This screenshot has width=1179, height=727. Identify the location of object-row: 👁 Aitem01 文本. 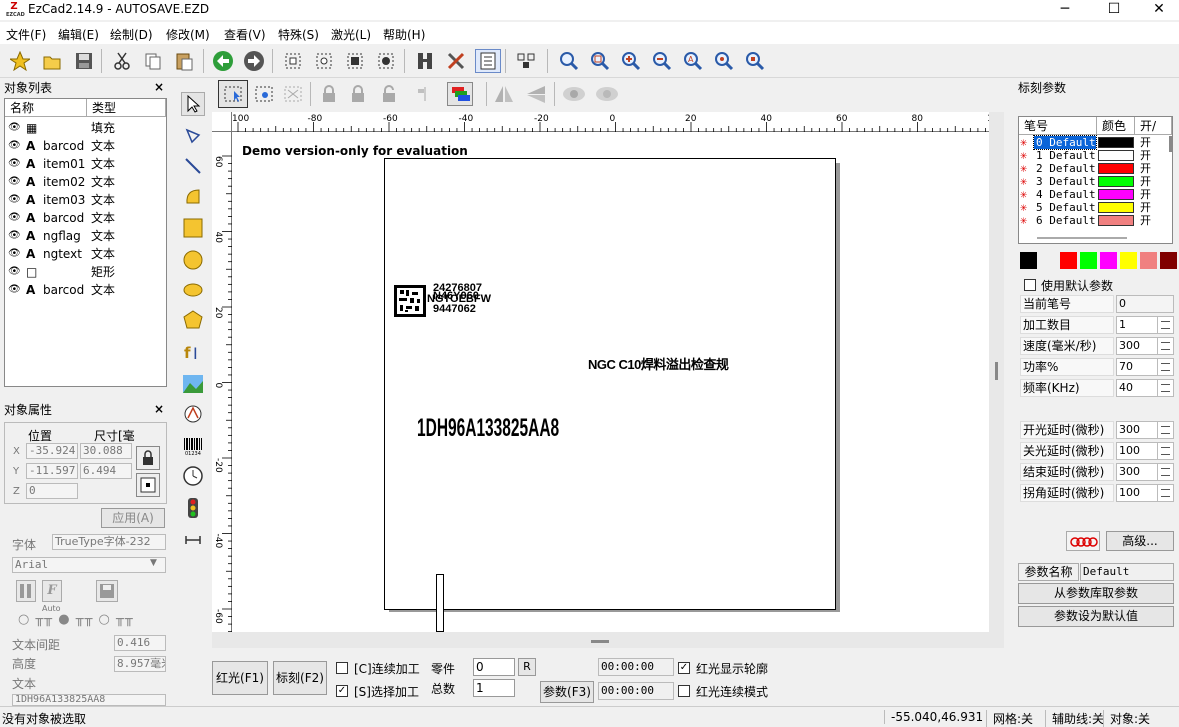
(85, 164).